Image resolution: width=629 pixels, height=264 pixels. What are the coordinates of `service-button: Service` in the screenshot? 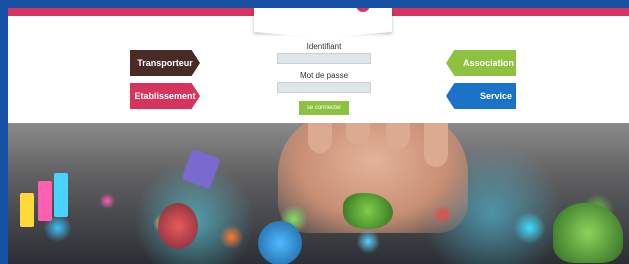 It's located at (481, 96).